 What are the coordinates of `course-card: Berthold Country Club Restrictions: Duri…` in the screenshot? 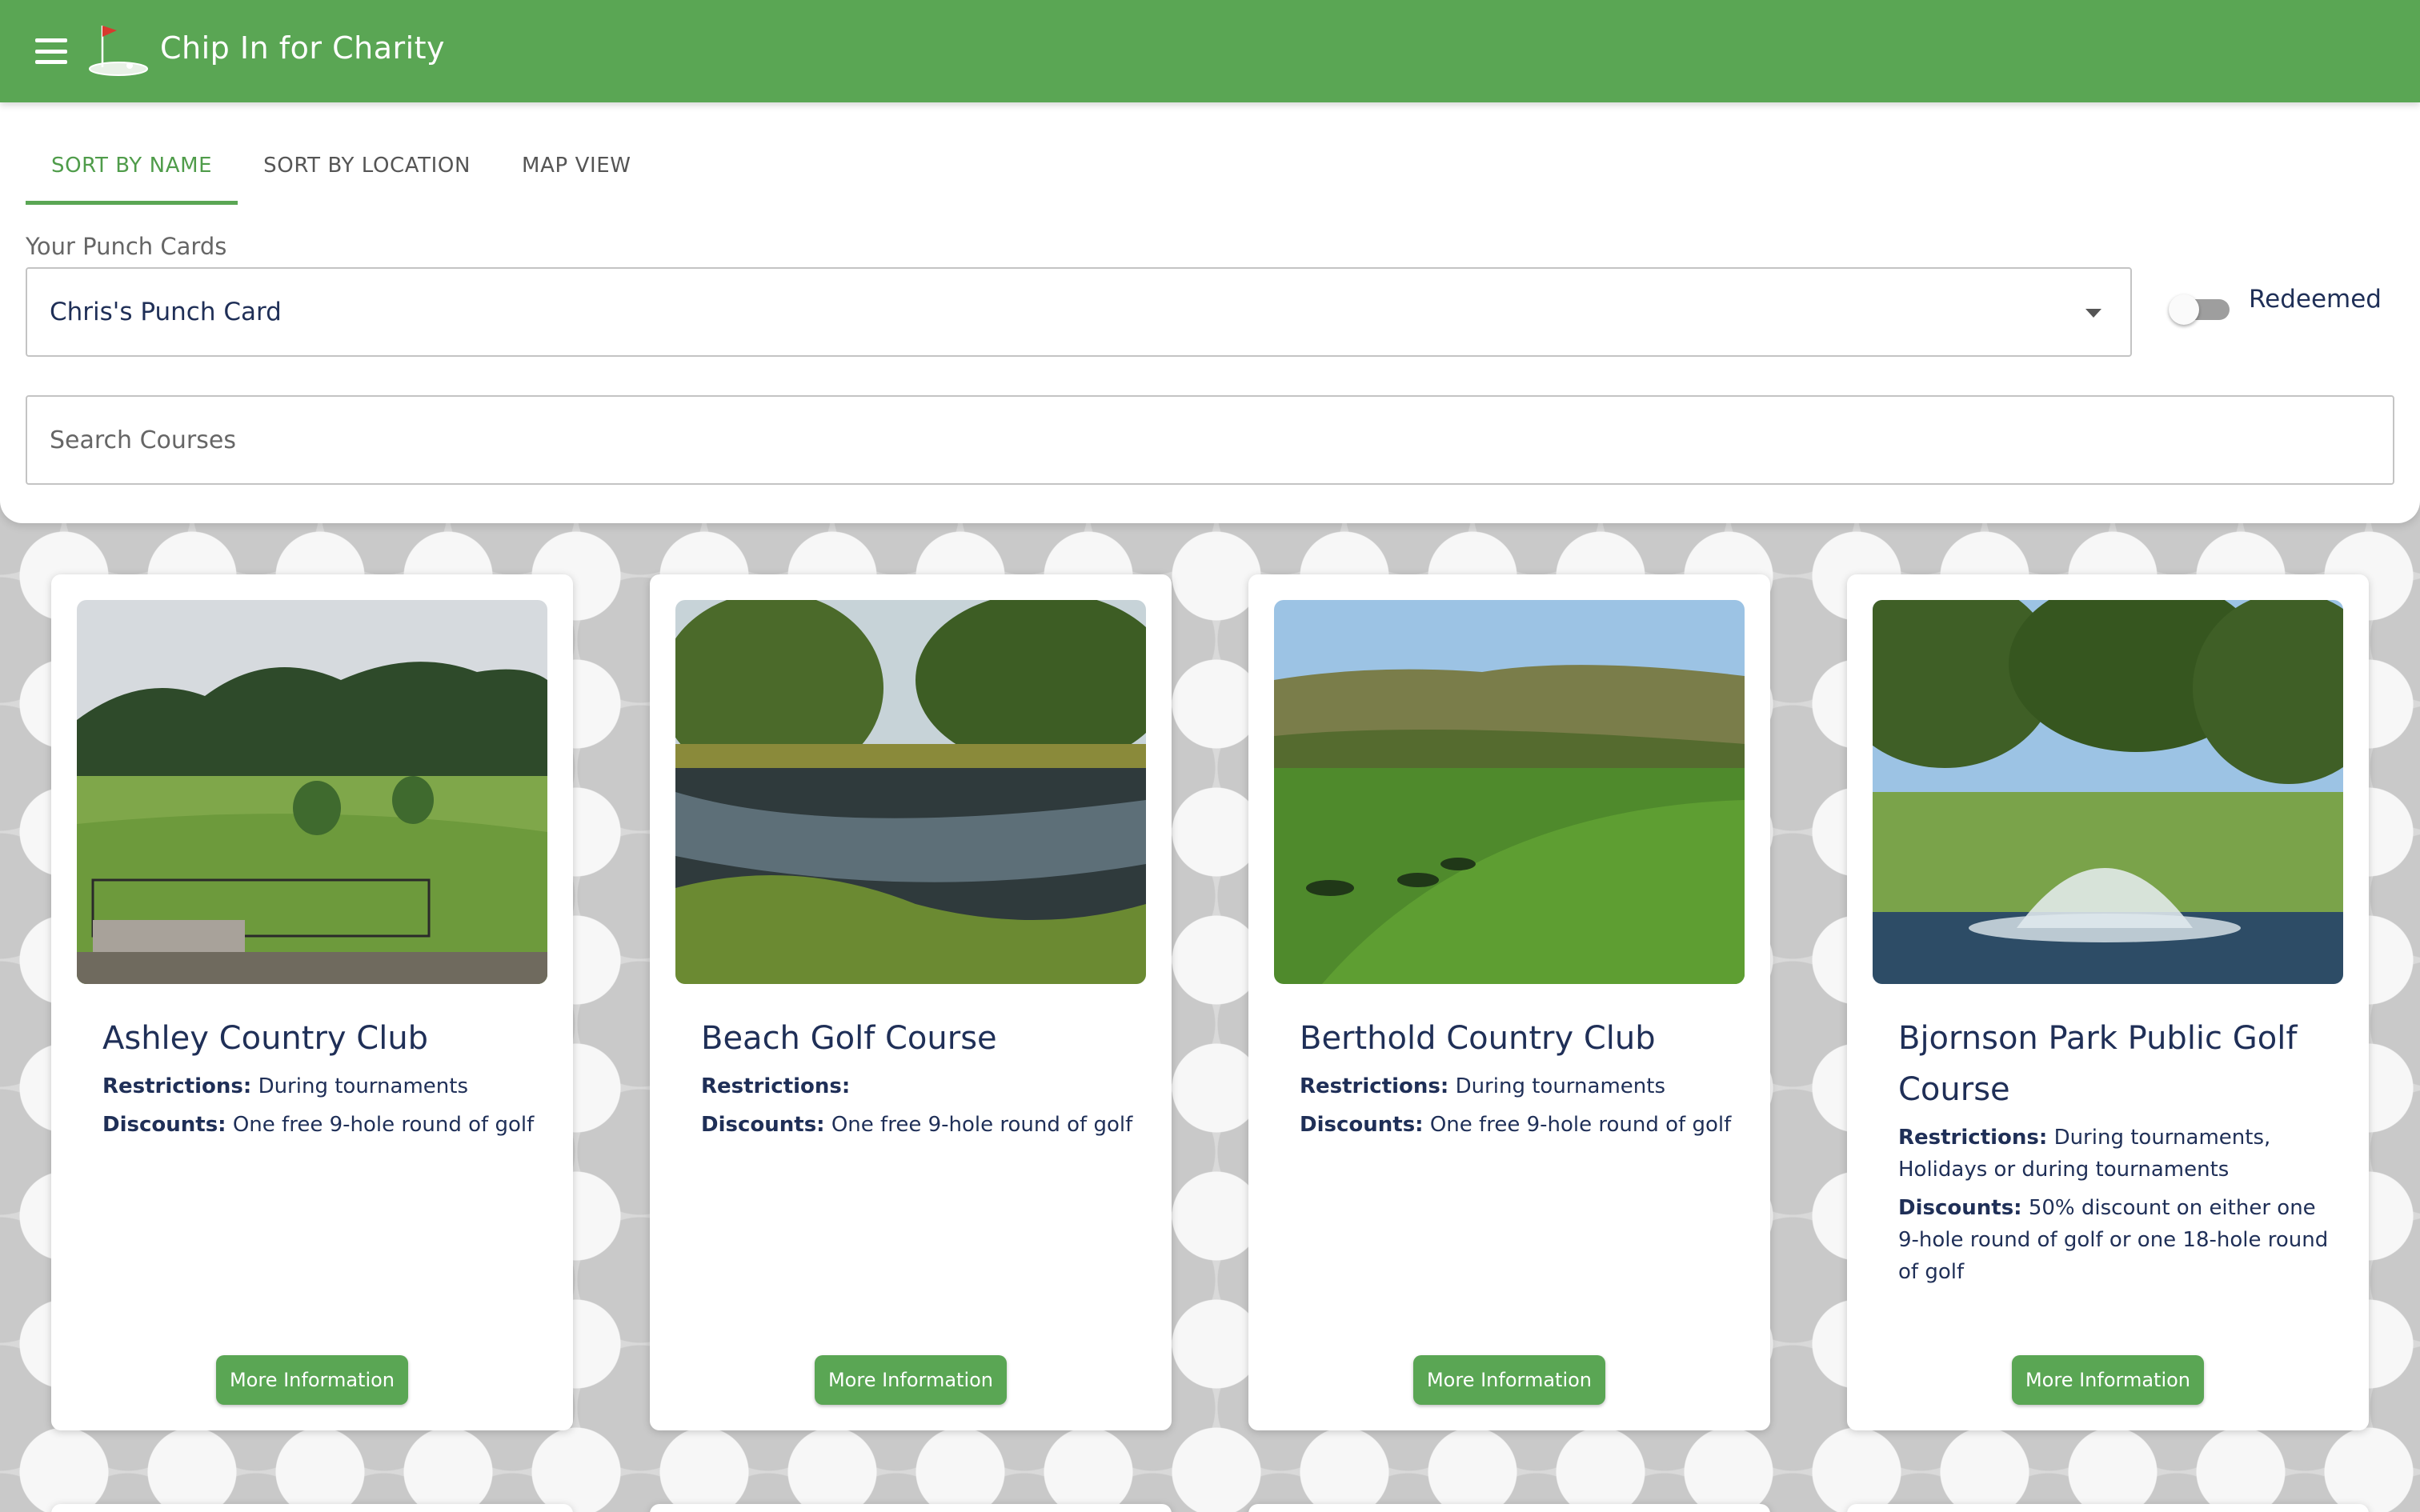 It's located at (1509, 1002).